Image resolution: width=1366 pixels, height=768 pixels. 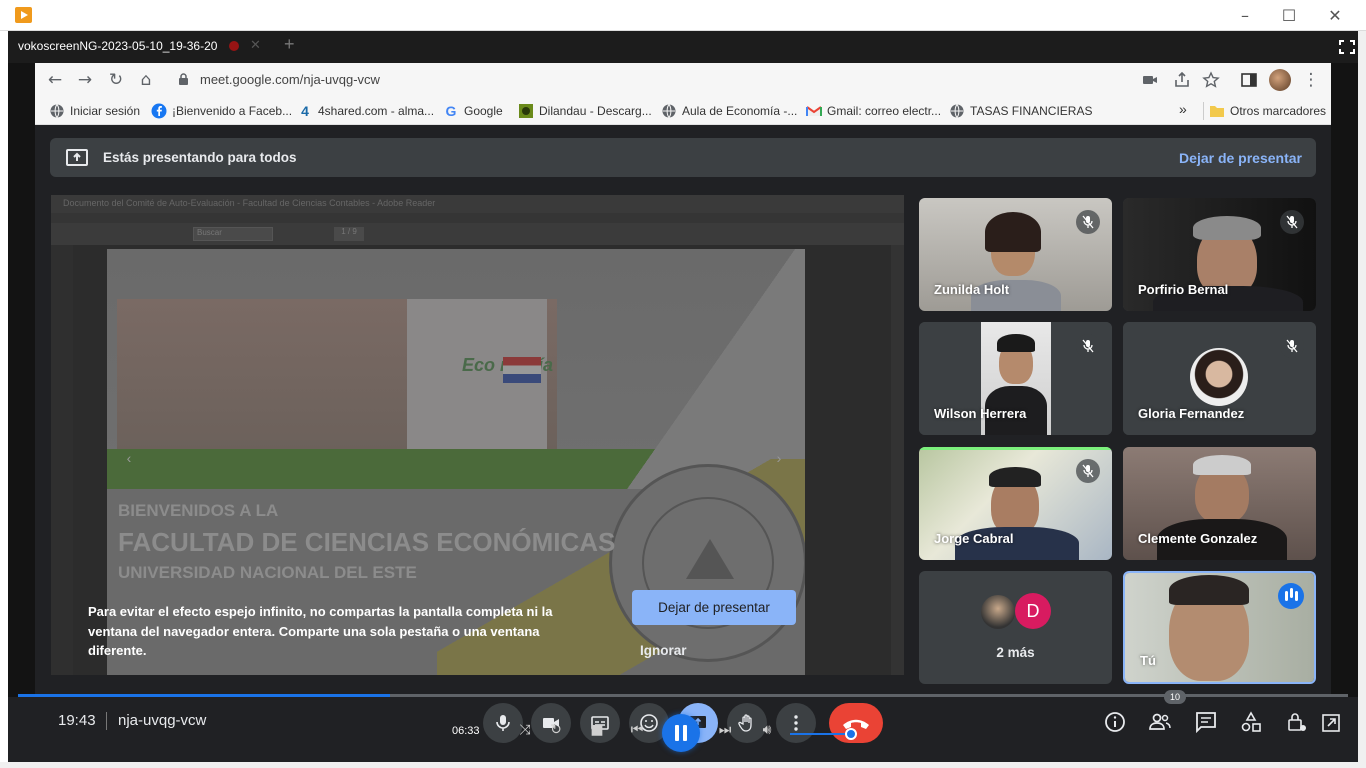 What do you see at coordinates (1335, 15) in the screenshot?
I see `close-button: ✕` at bounding box center [1335, 15].